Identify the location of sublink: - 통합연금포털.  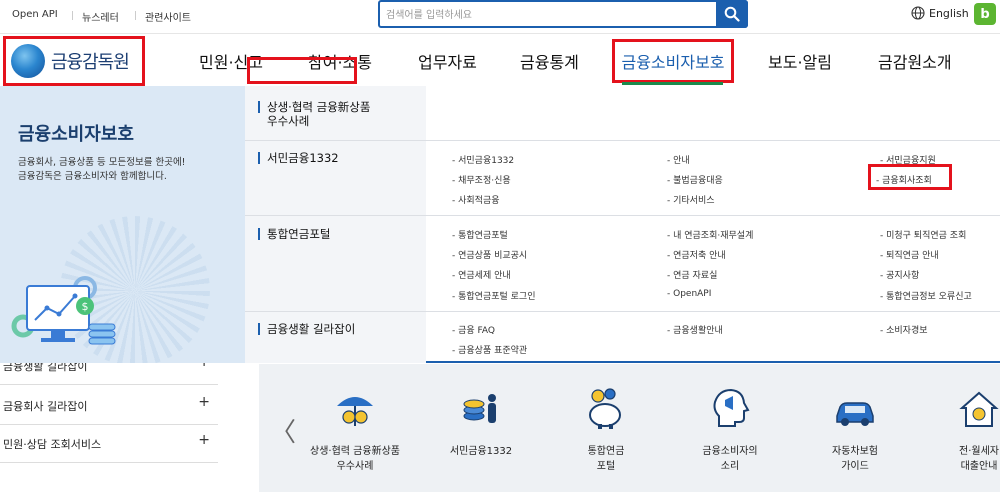
(480, 234).